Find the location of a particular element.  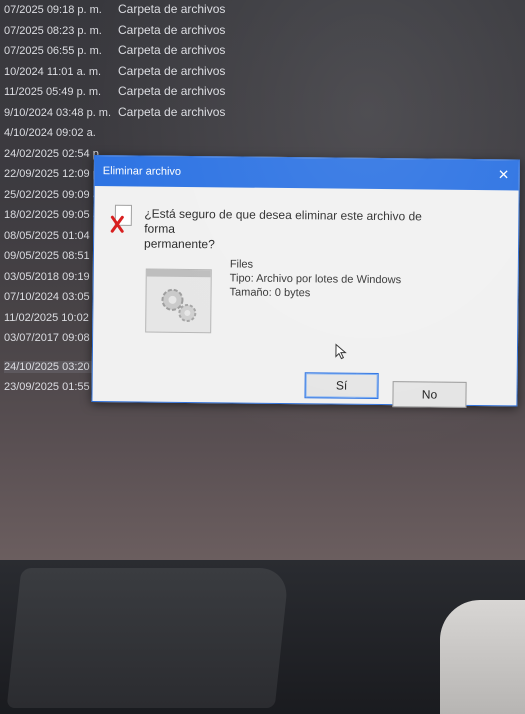

no-button: No is located at coordinates (429, 394).